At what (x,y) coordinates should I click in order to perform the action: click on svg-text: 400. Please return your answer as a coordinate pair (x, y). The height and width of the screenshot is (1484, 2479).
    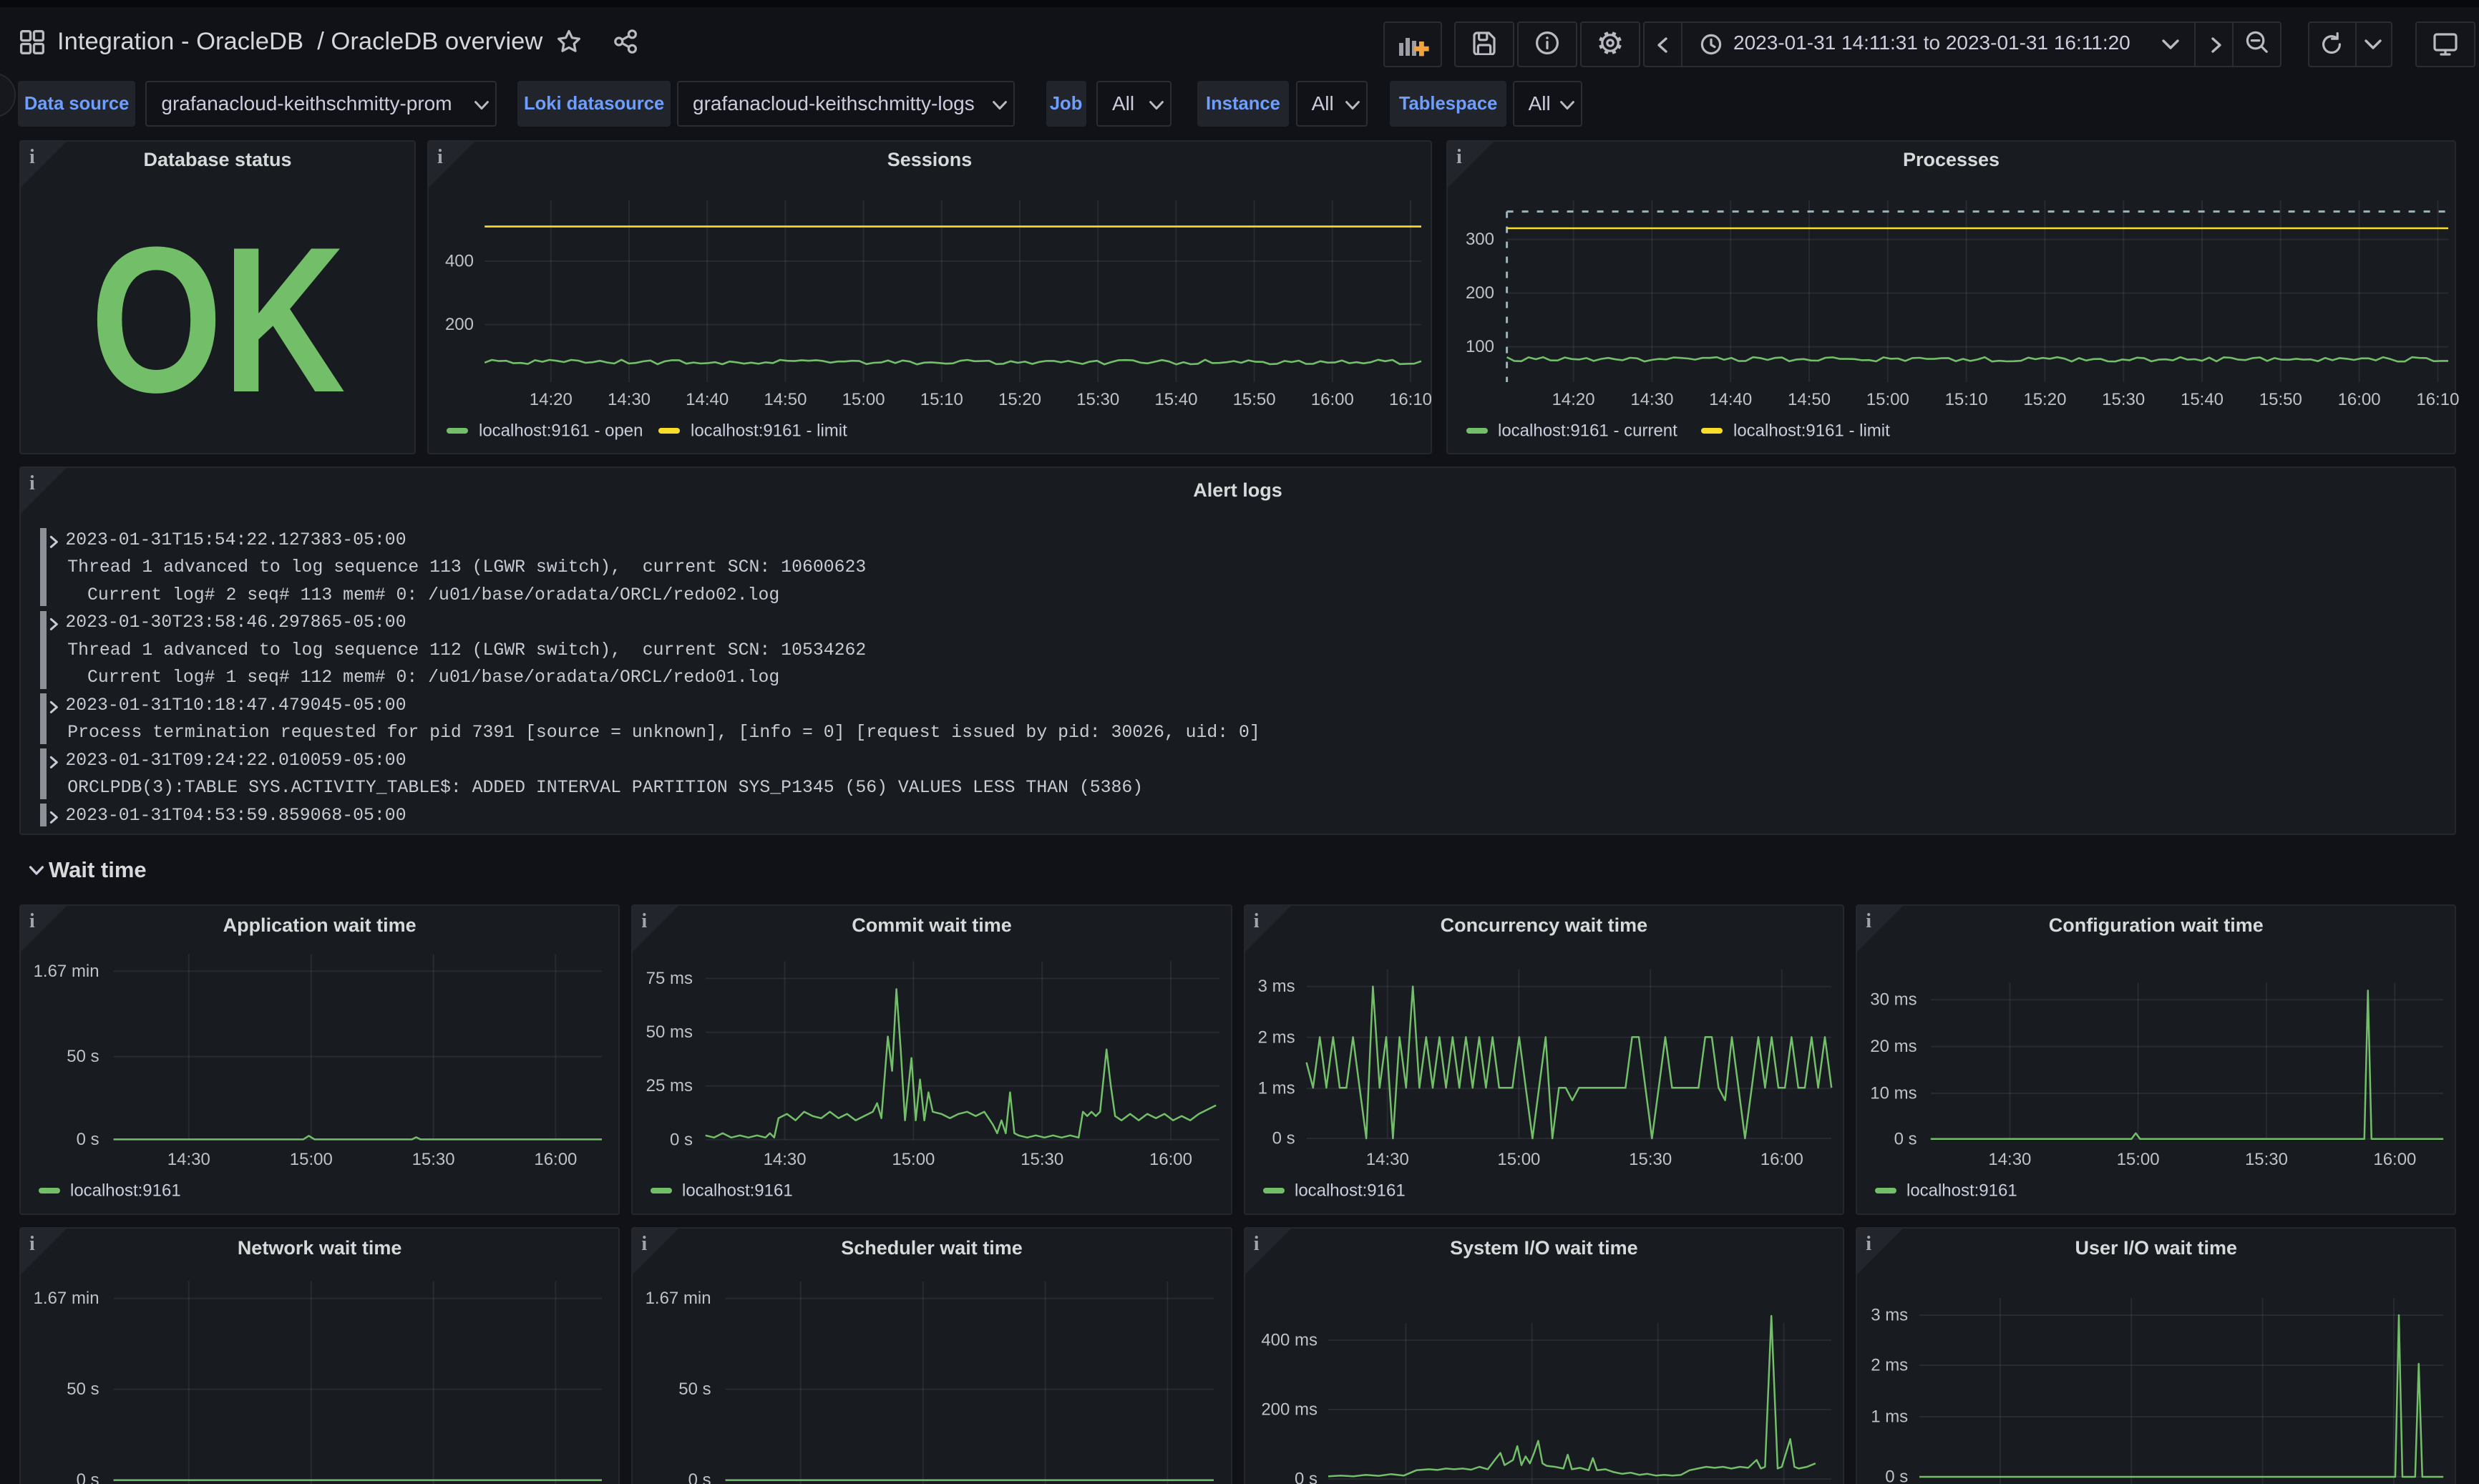
    Looking at the image, I should click on (460, 261).